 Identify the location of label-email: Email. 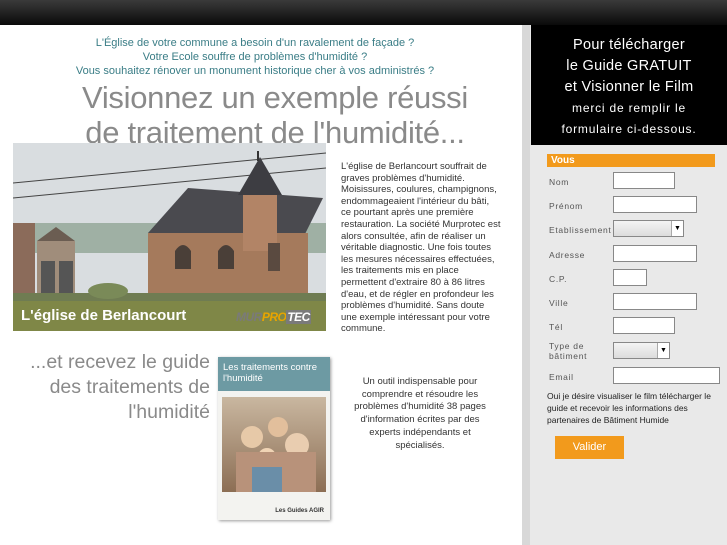
(561, 377).